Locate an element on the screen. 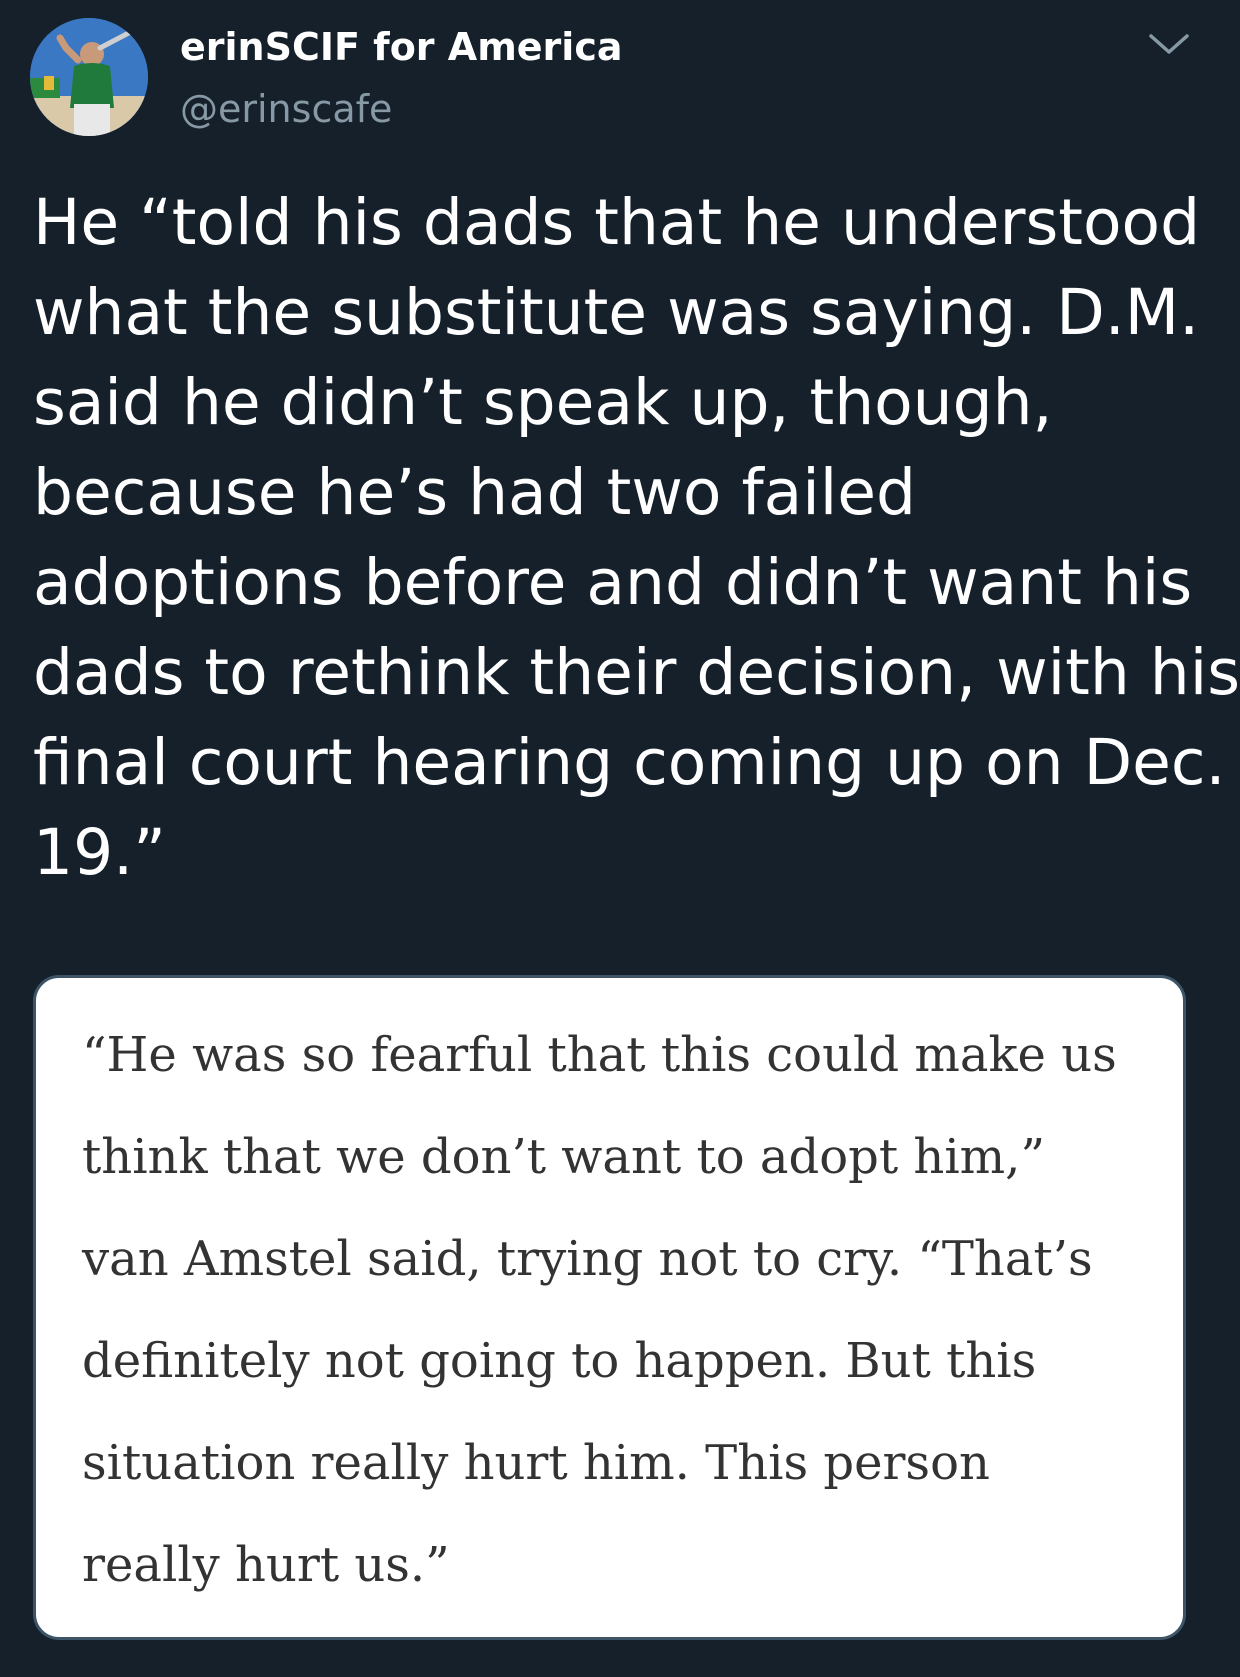 The height and width of the screenshot is (1677, 1240). tweet-text-line: said he didn’t speak up, though, is located at coordinates (543, 402).